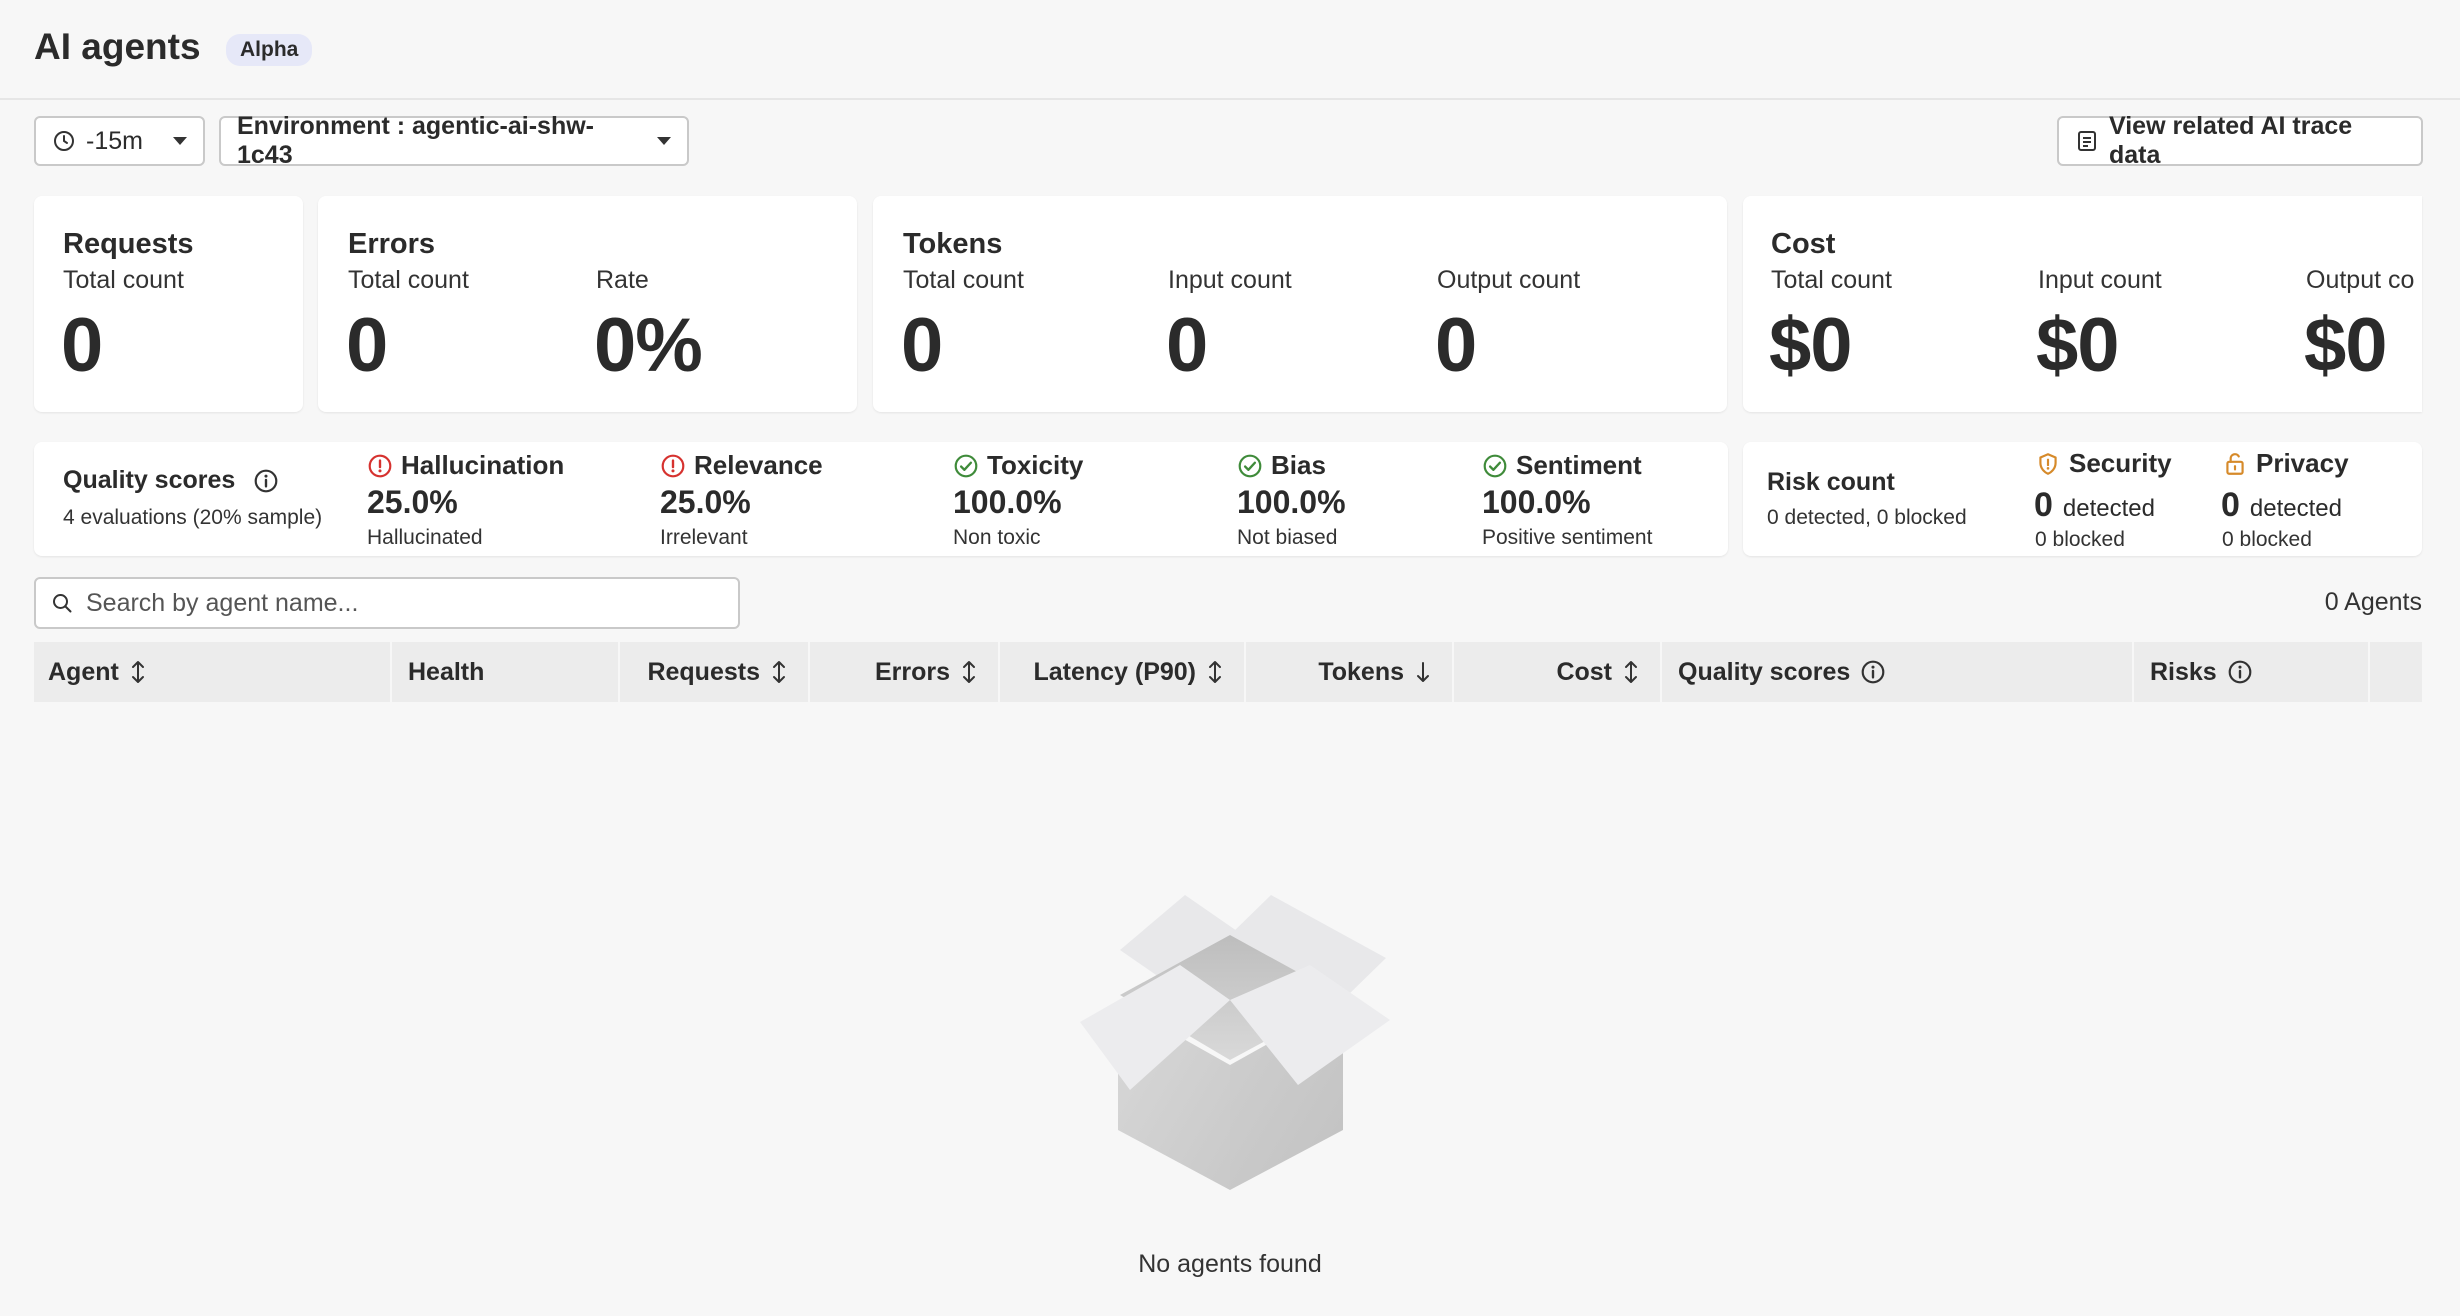 This screenshot has width=2460, height=1316. What do you see at coordinates (128, 244) in the screenshot?
I see `requests-title: Requests` at bounding box center [128, 244].